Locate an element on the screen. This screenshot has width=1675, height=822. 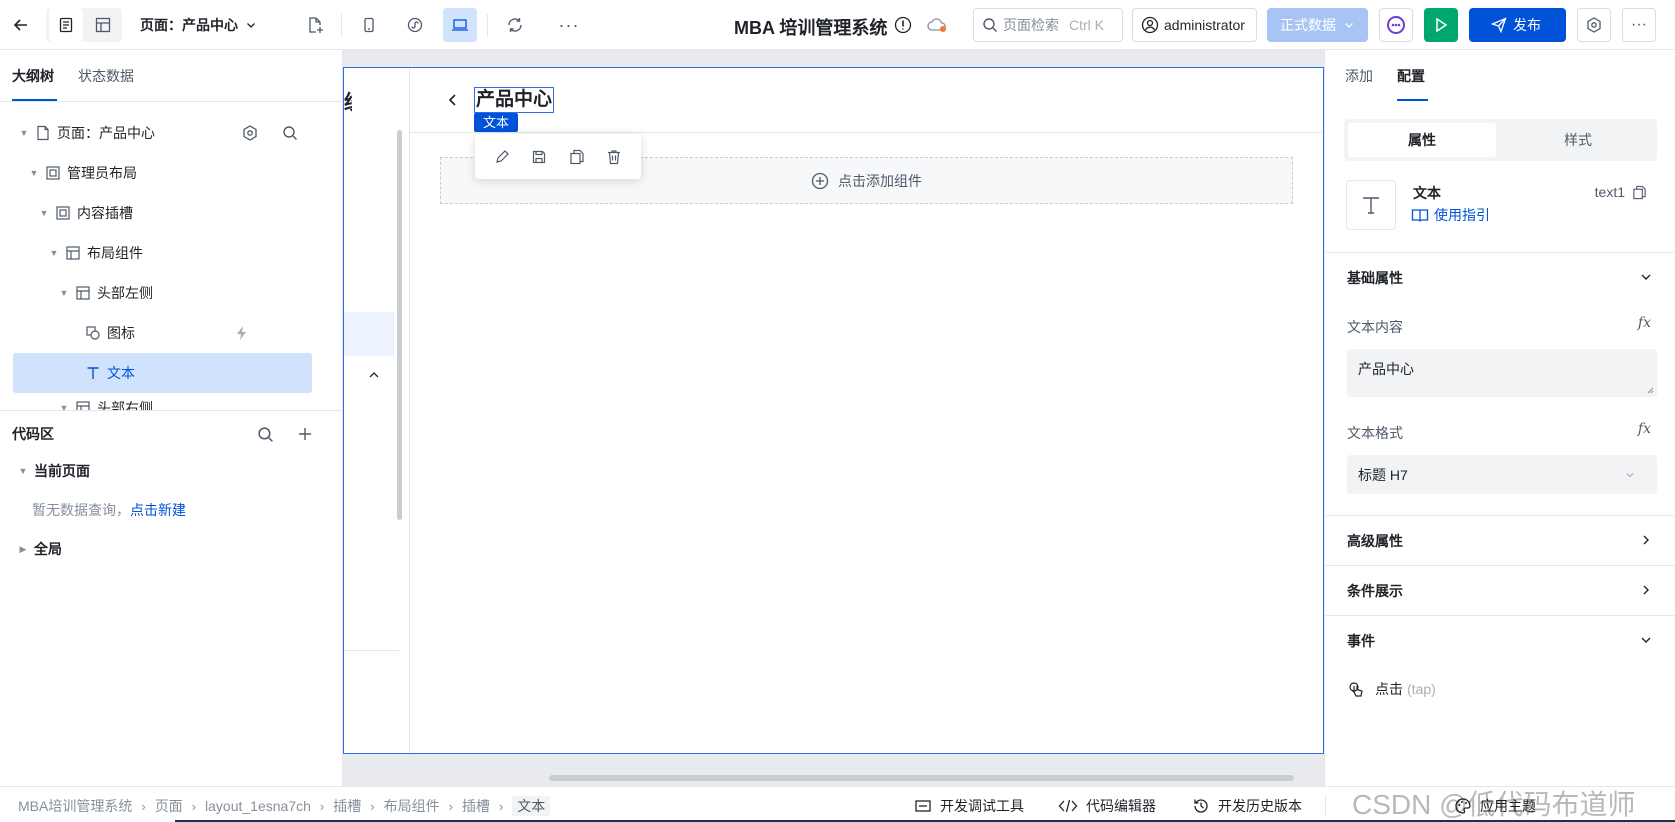
add-page-icon is located at coordinates (315, 25).